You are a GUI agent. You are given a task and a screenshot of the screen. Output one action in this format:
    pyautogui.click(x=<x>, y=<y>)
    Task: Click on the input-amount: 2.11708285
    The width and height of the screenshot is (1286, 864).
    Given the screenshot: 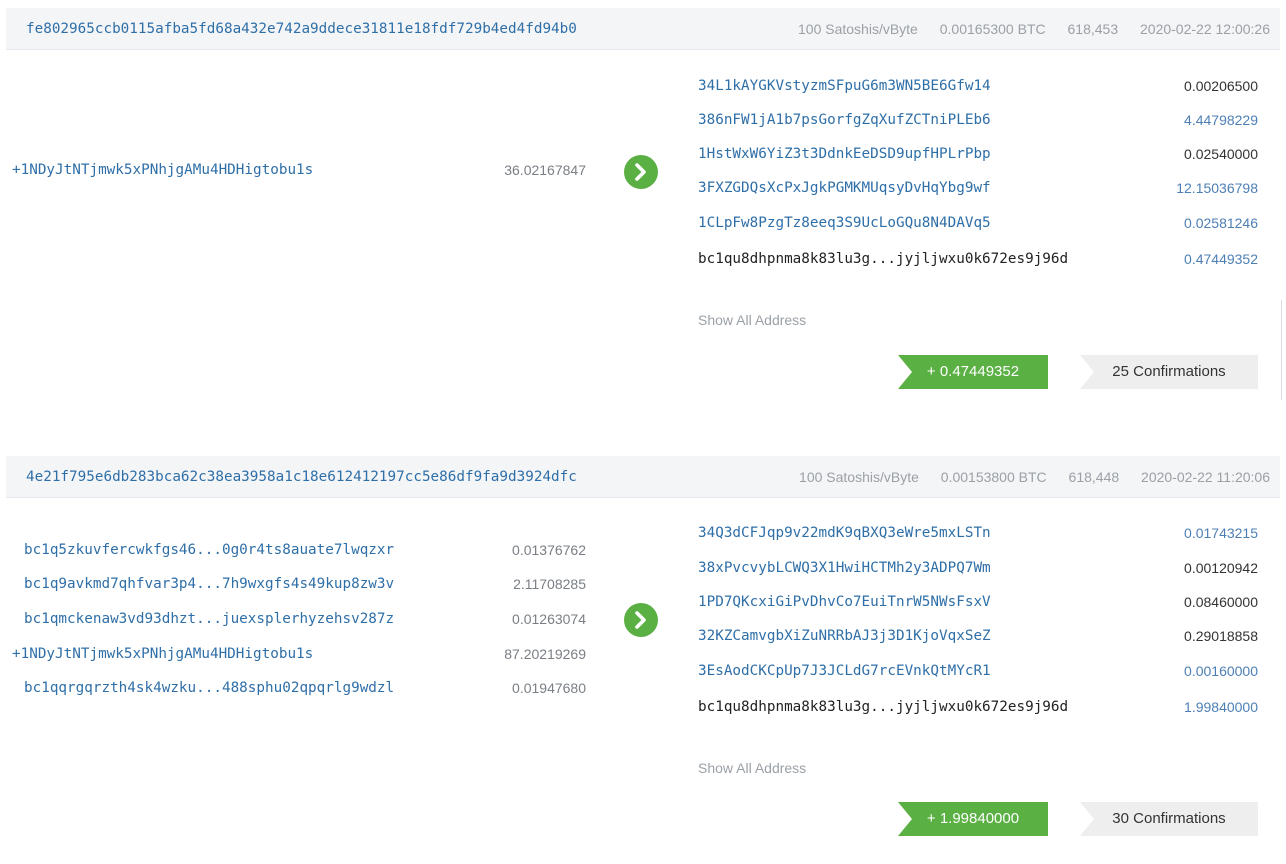 What is the action you would take?
    pyautogui.click(x=549, y=584)
    